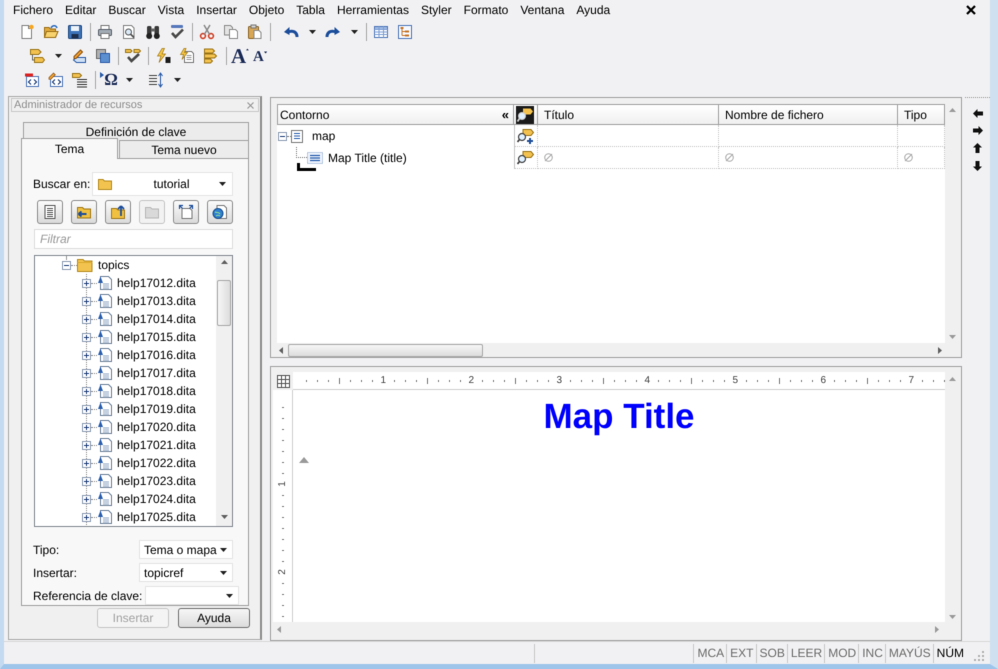  Describe the element at coordinates (526, 114) in the screenshot. I see `column-header` at that location.